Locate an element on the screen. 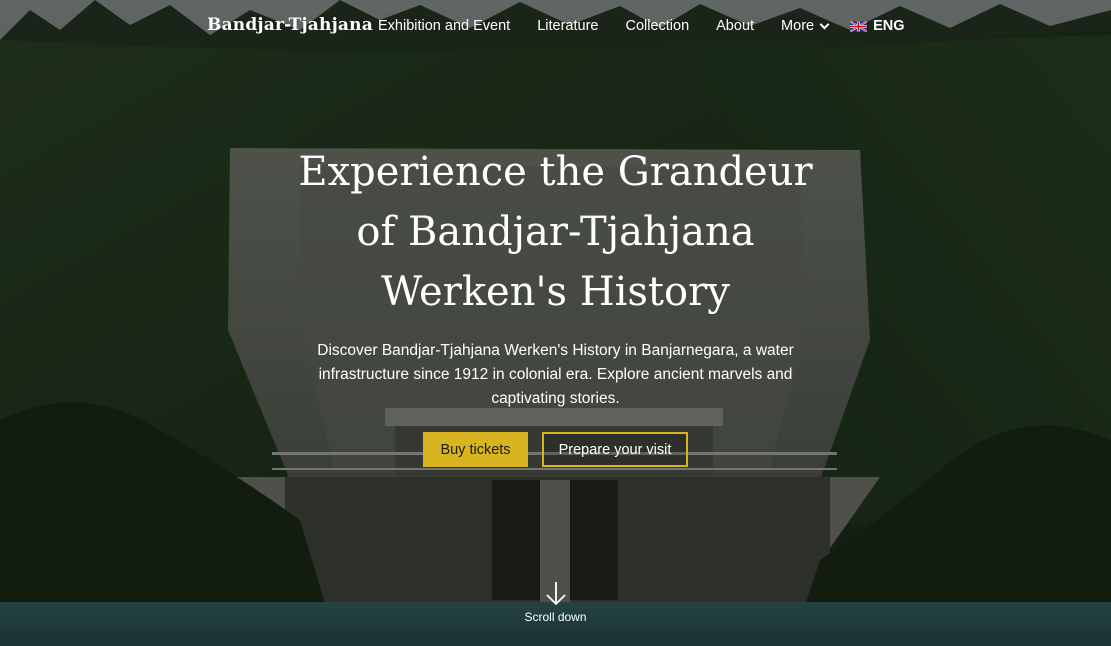 Image resolution: width=1111 pixels, height=646 pixels. language-switcher: ENG is located at coordinates (877, 26).